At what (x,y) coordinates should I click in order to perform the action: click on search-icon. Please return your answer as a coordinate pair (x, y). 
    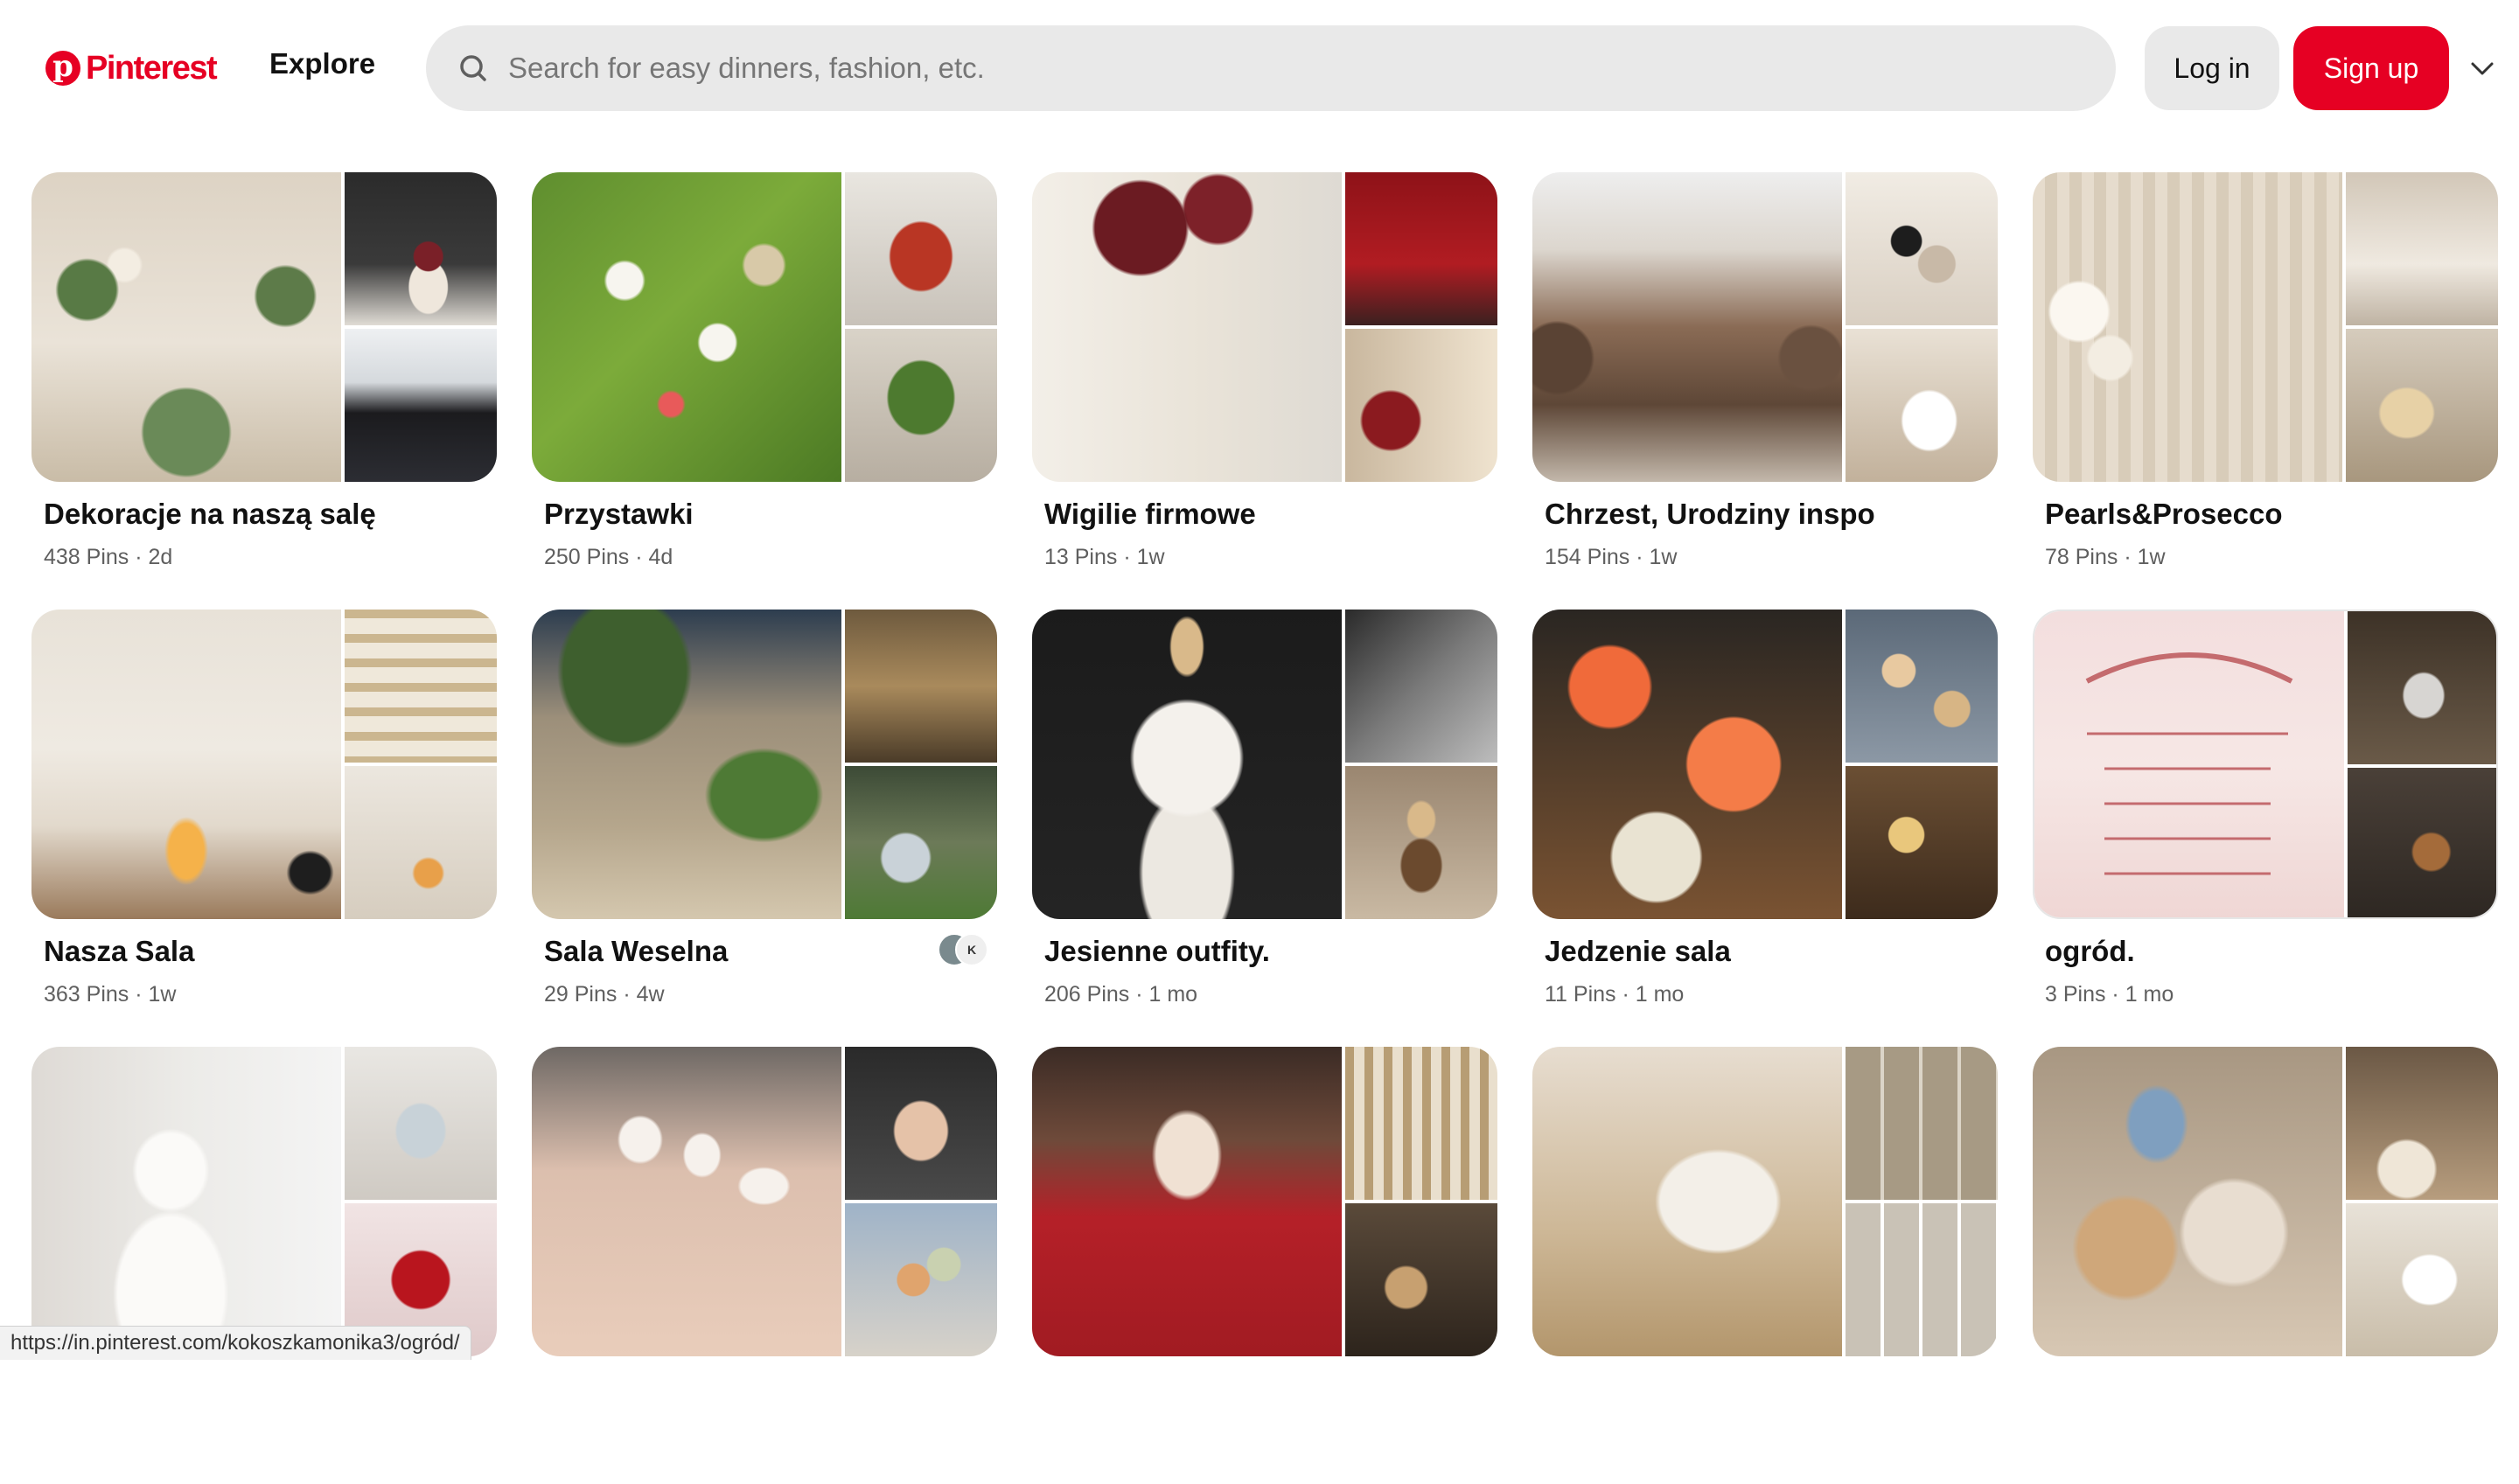
    Looking at the image, I should click on (473, 68).